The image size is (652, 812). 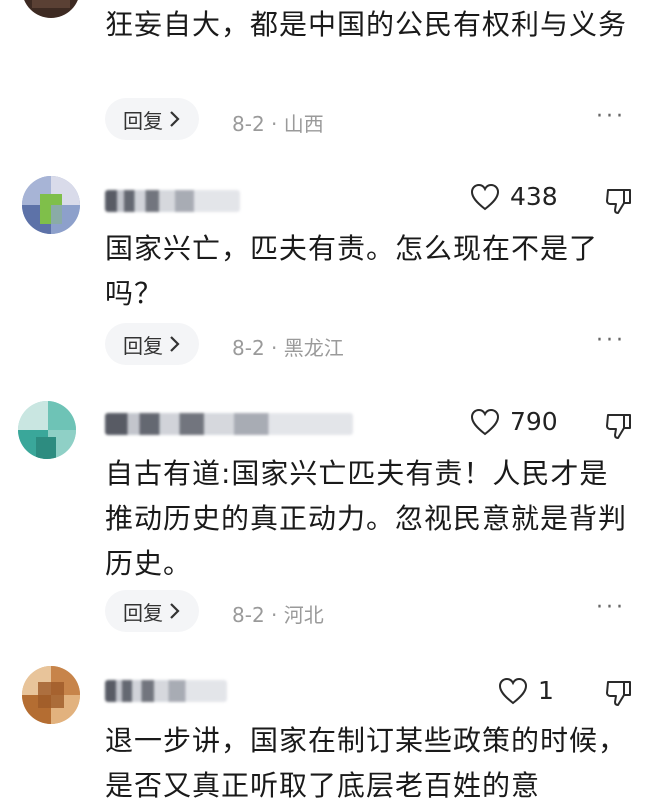 I want to click on comment-meta: 8-2 · 黑龙江, so click(x=288, y=346).